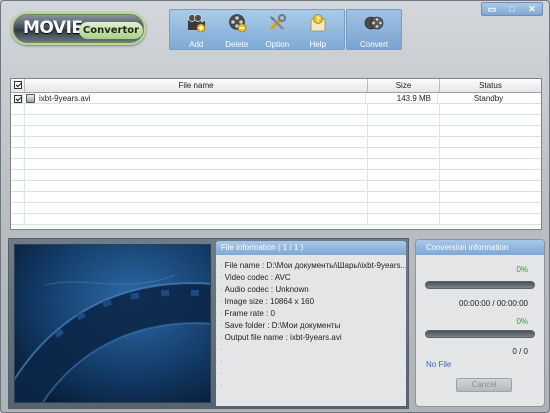 The height and width of the screenshot is (413, 550). Describe the element at coordinates (318, 23) in the screenshot. I see `help-icon: ?` at that location.